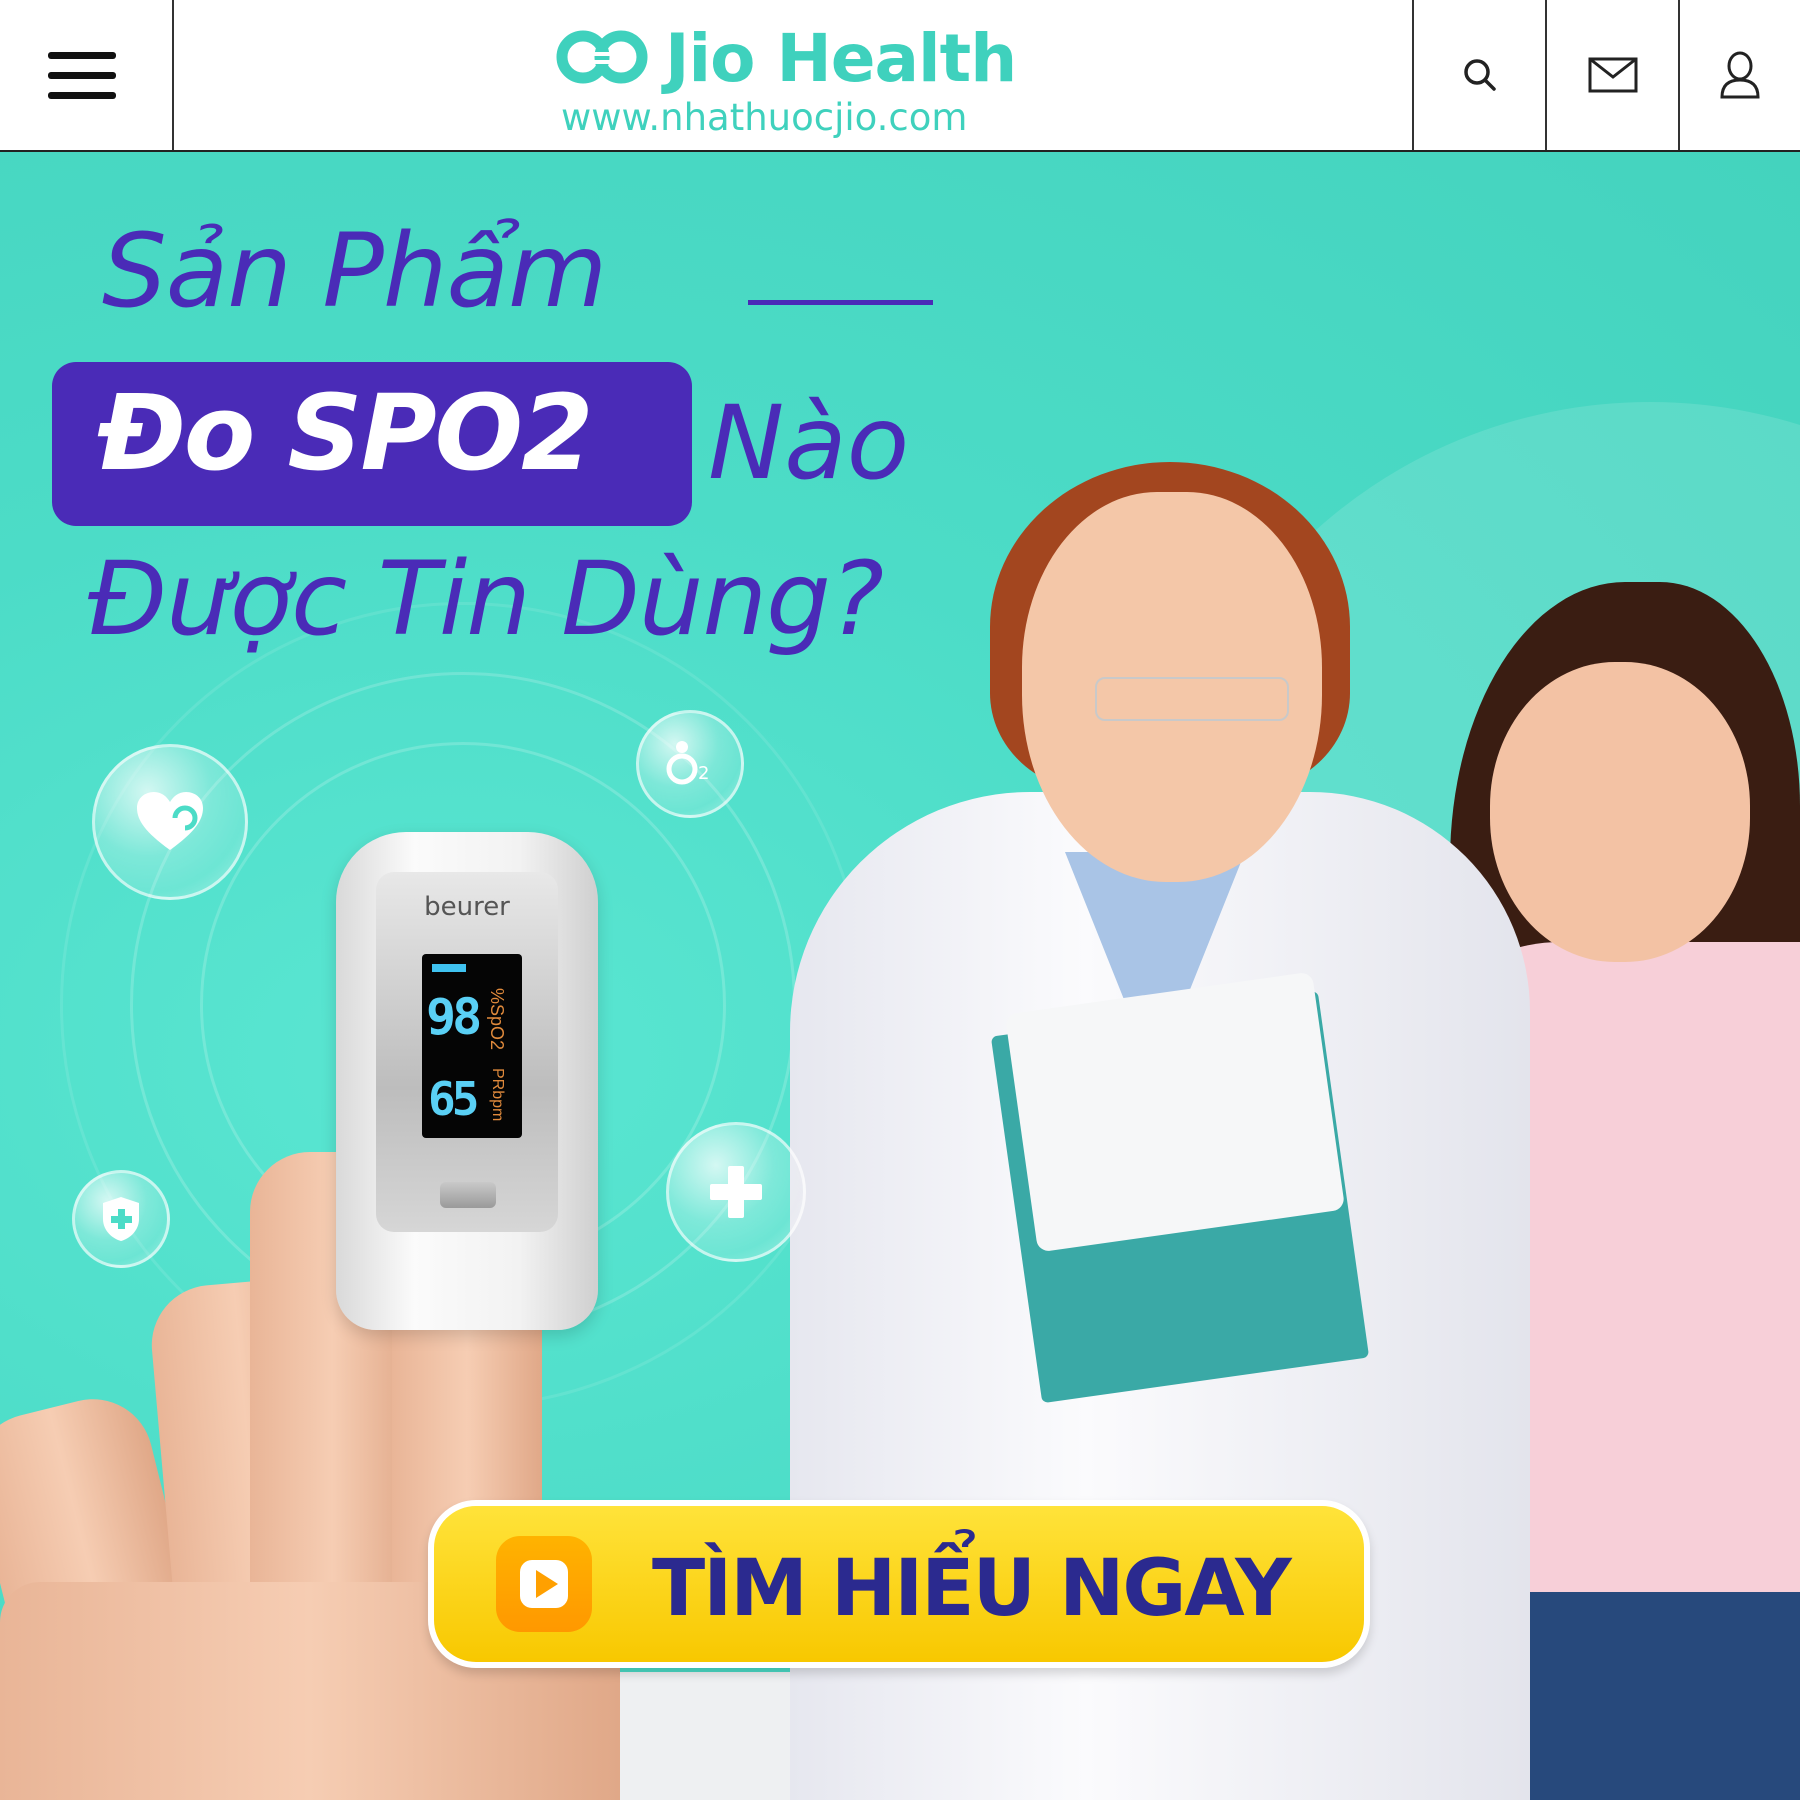 The image size is (1800, 1800). Describe the element at coordinates (486, 599) in the screenshot. I see `headline-line3: Được Tin Dùng?` at that location.